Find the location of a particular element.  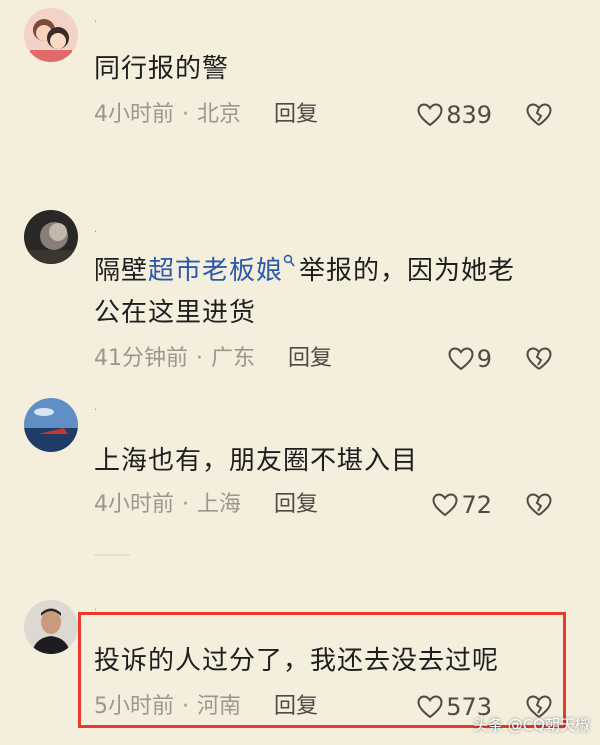

comment-meta: 4小时前 · 上海 回复 72 is located at coordinates (337, 505).